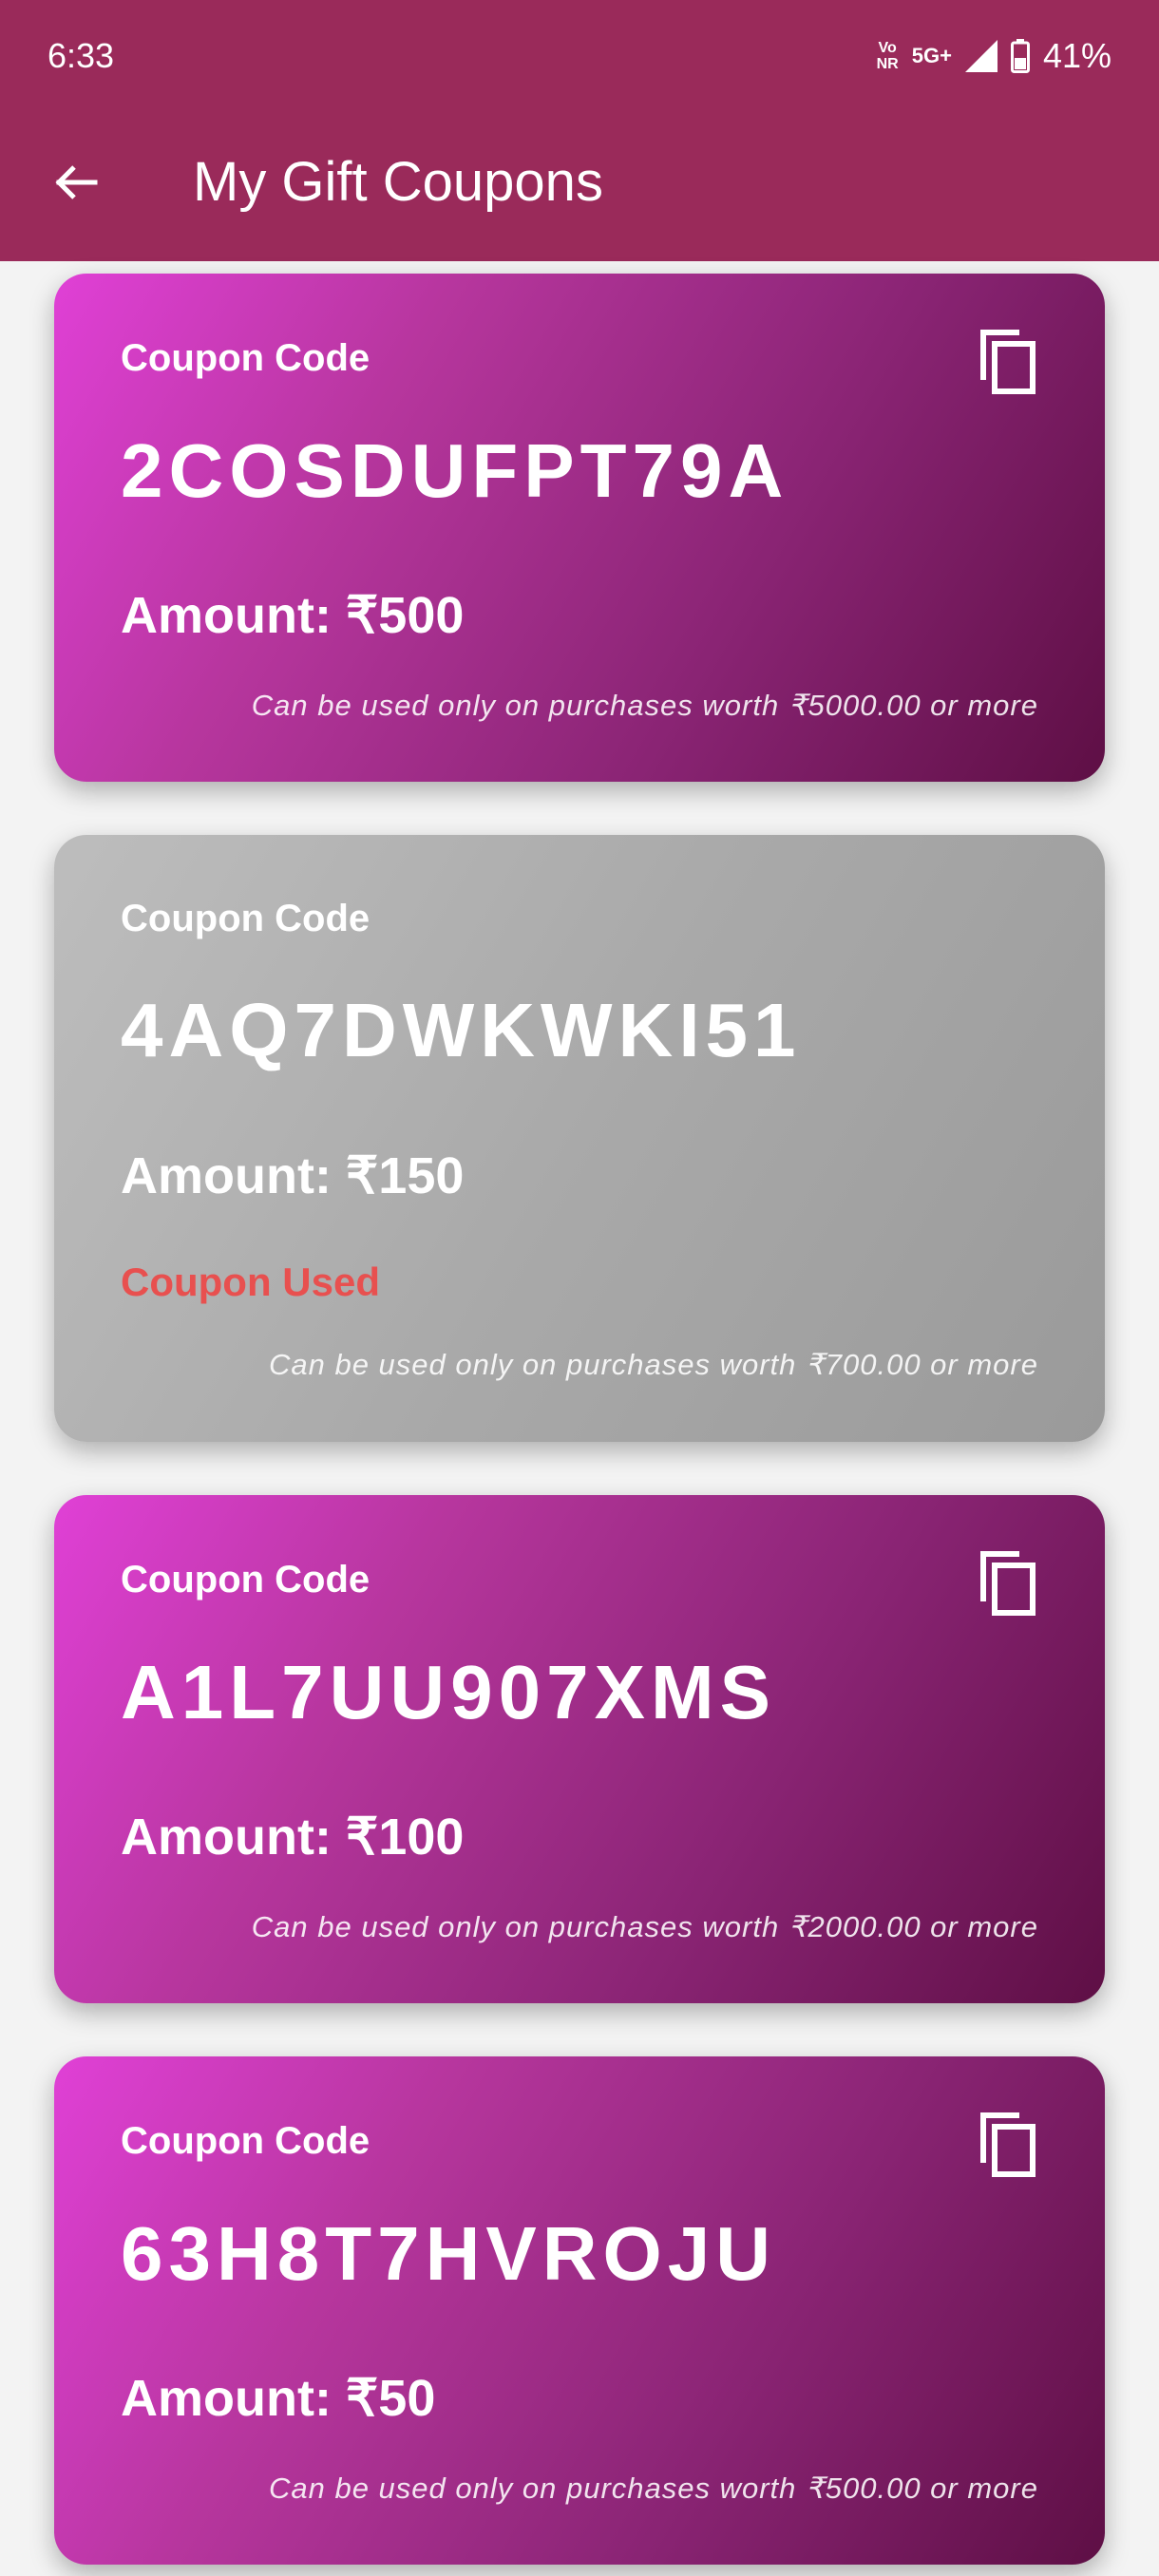 This screenshot has width=1159, height=2576. I want to click on status-icons: Vo NR 5G+ 41%, so click(994, 56).